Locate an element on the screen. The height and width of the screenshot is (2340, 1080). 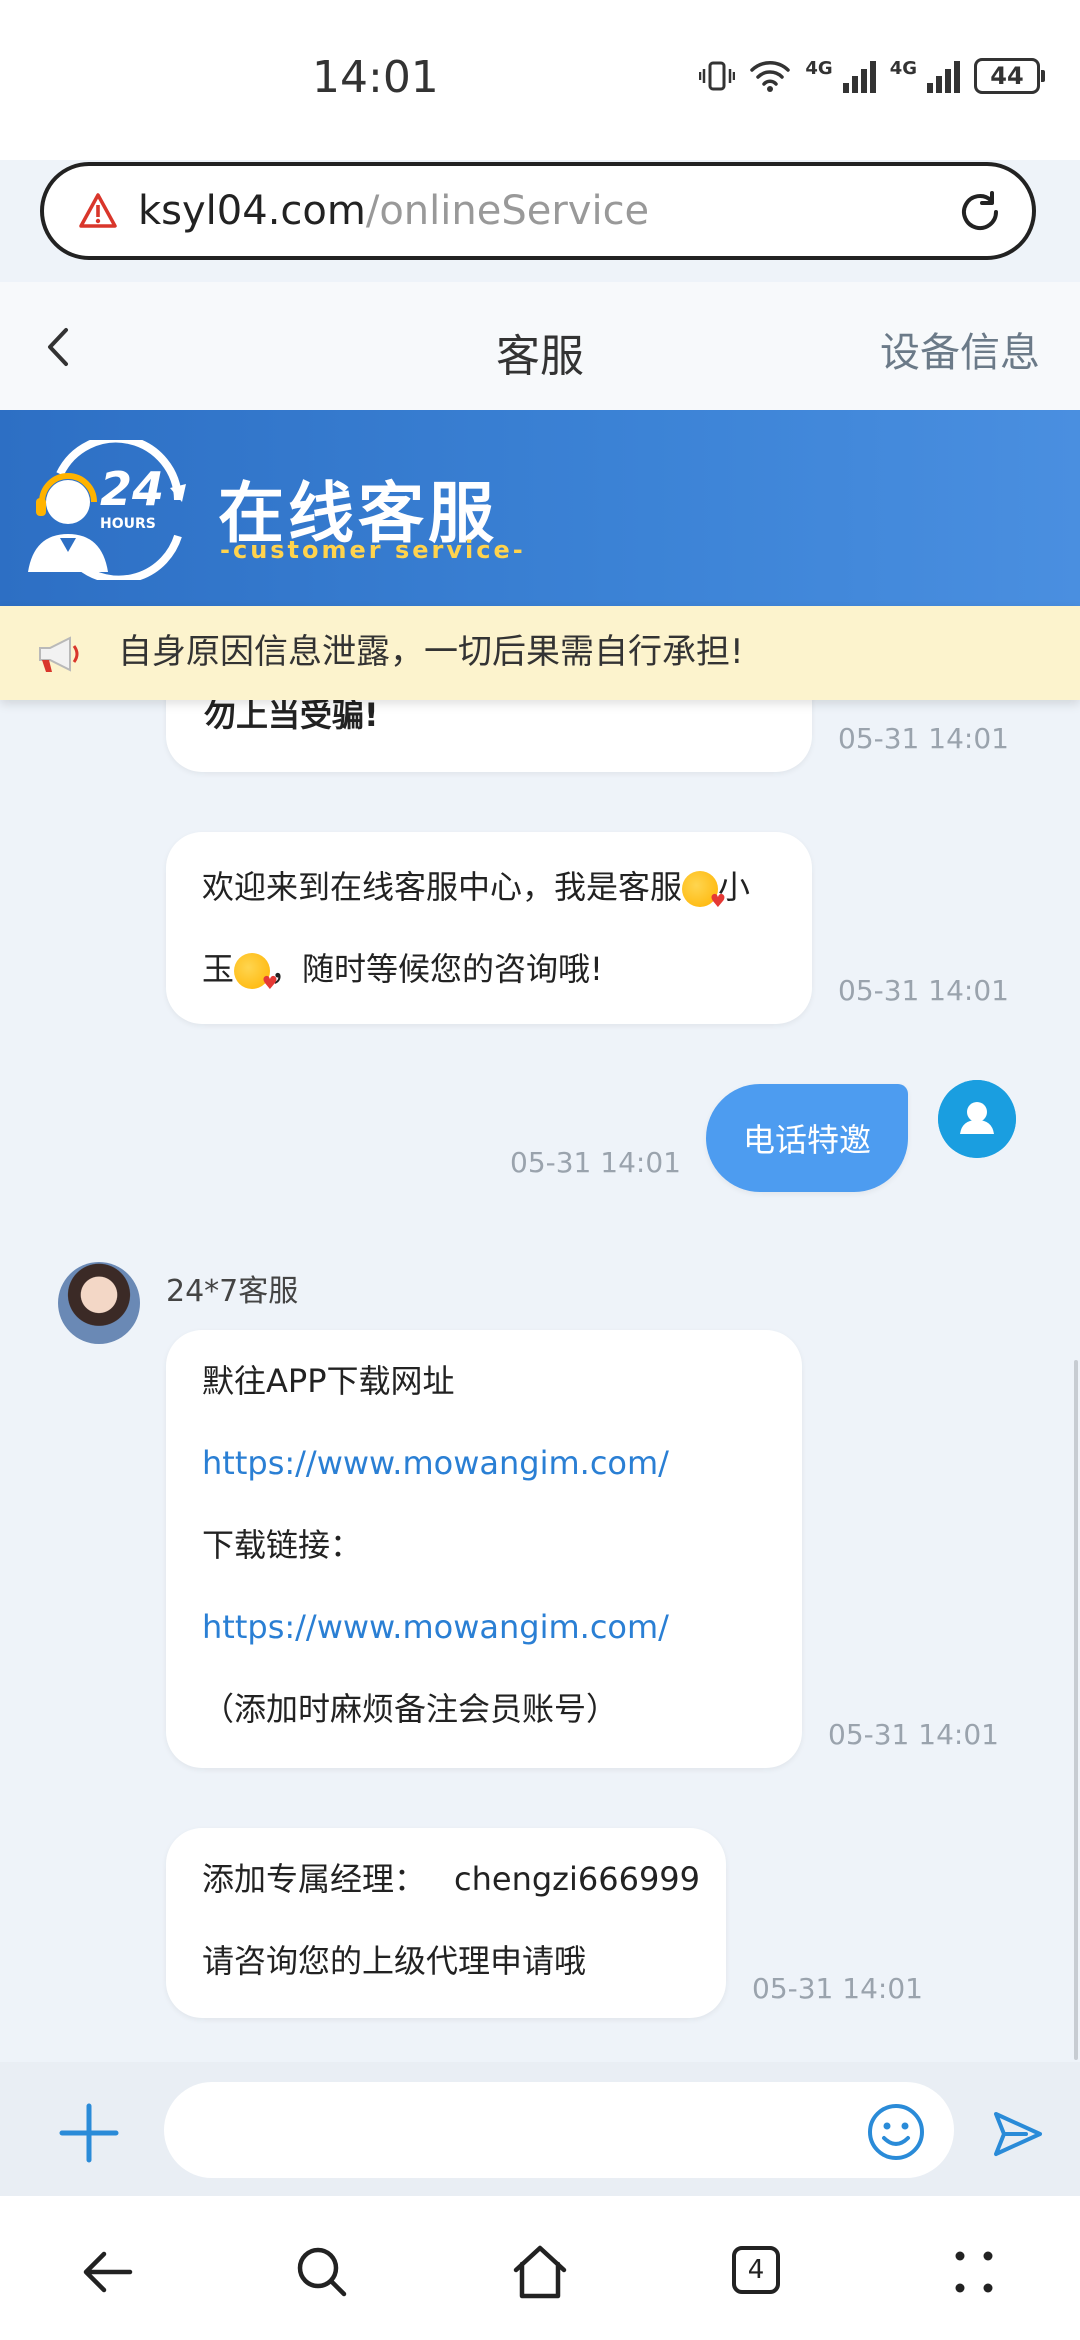
message-text: 玉 is located at coordinates (218, 969).